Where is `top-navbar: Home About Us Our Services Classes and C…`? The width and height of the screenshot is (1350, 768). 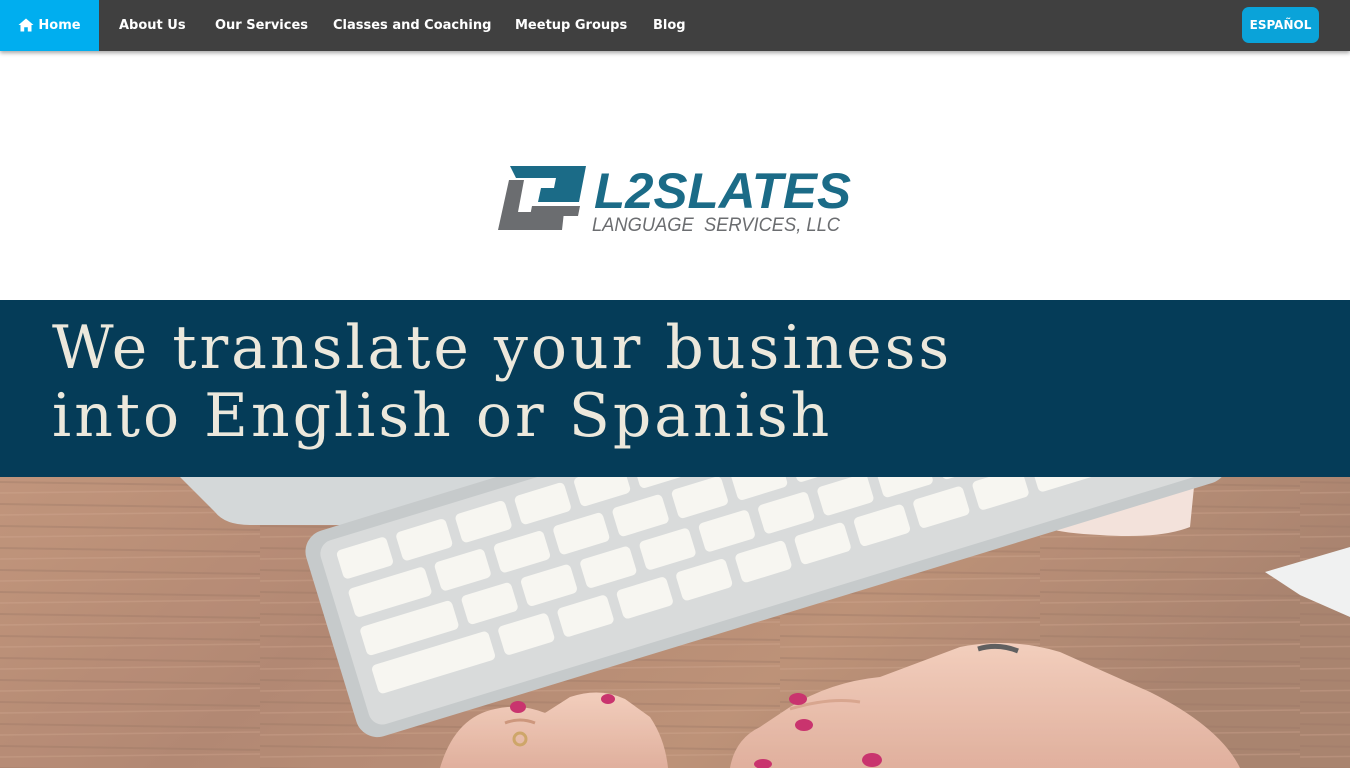
top-navbar: Home About Us Our Services Classes and C… is located at coordinates (675, 25).